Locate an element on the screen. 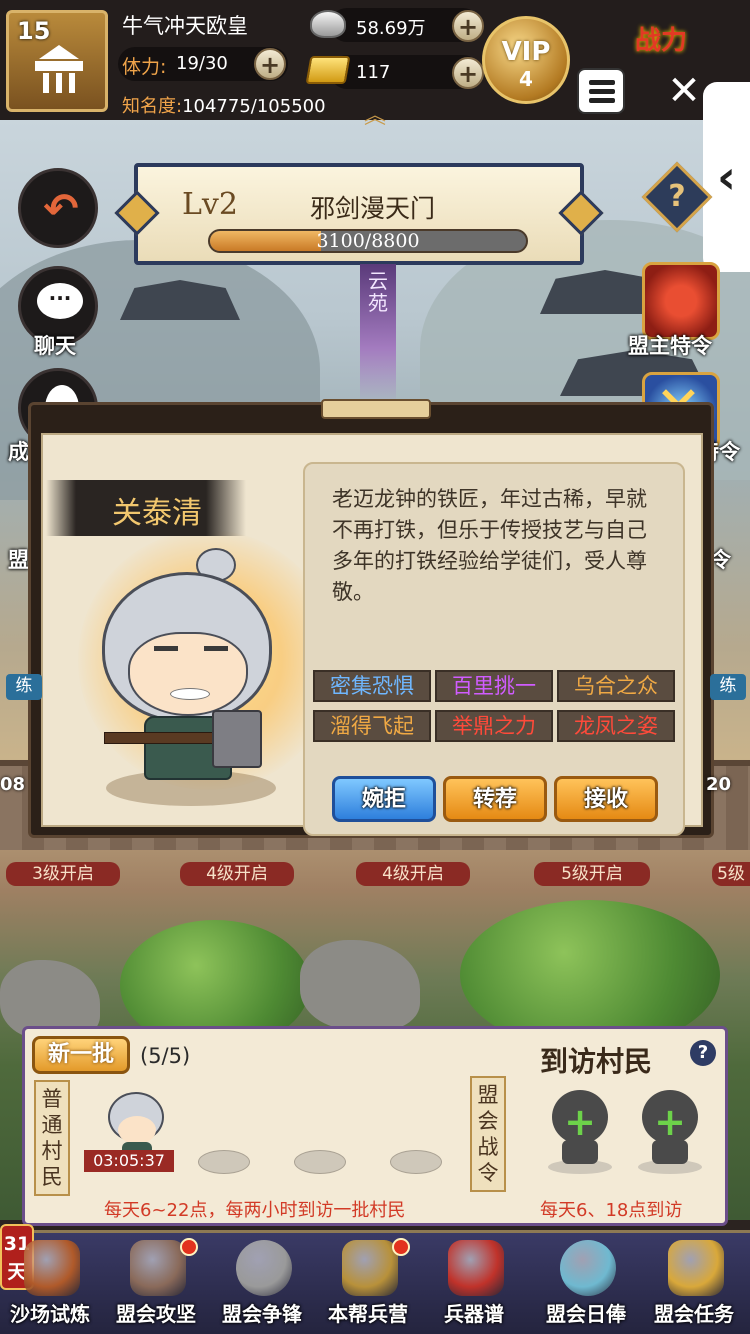  horn-icon is located at coordinates (696, 1268).